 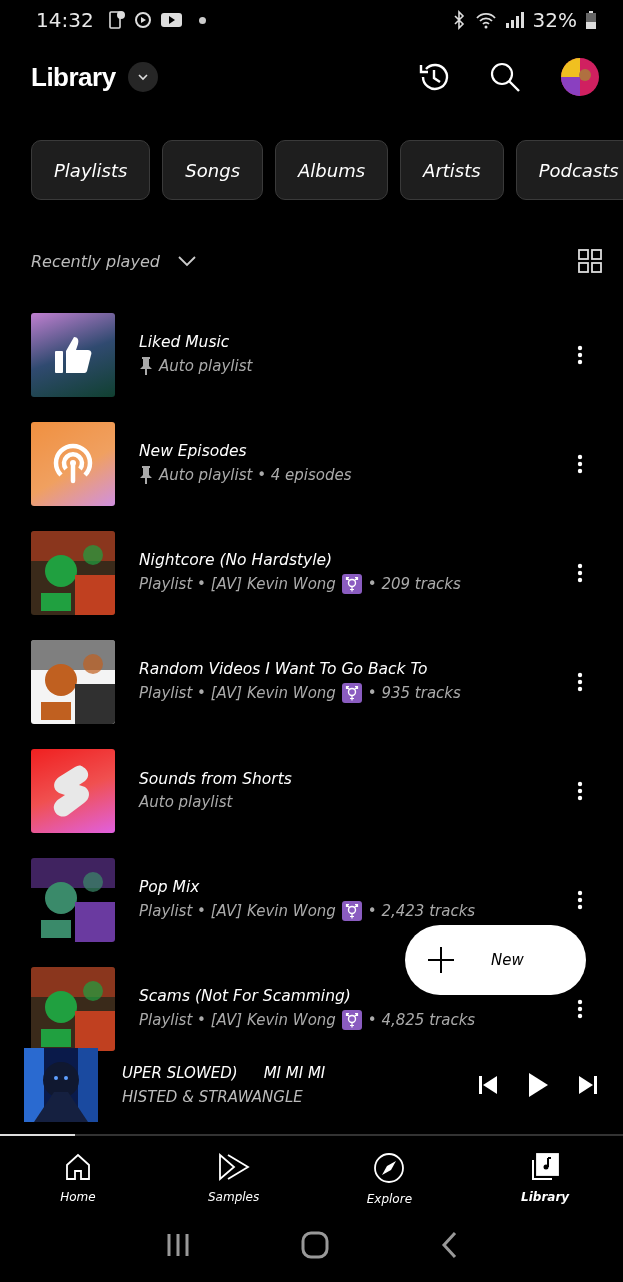 What do you see at coordinates (212, 170) in the screenshot?
I see `filter-chip: Songs` at bounding box center [212, 170].